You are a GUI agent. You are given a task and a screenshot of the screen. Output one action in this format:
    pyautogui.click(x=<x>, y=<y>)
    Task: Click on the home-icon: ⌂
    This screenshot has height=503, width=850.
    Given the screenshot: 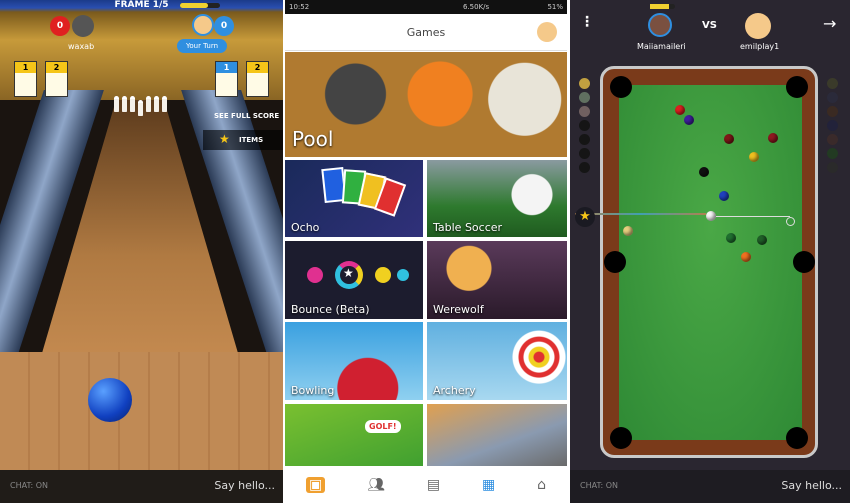 What is the action you would take?
    pyautogui.click(x=541, y=485)
    